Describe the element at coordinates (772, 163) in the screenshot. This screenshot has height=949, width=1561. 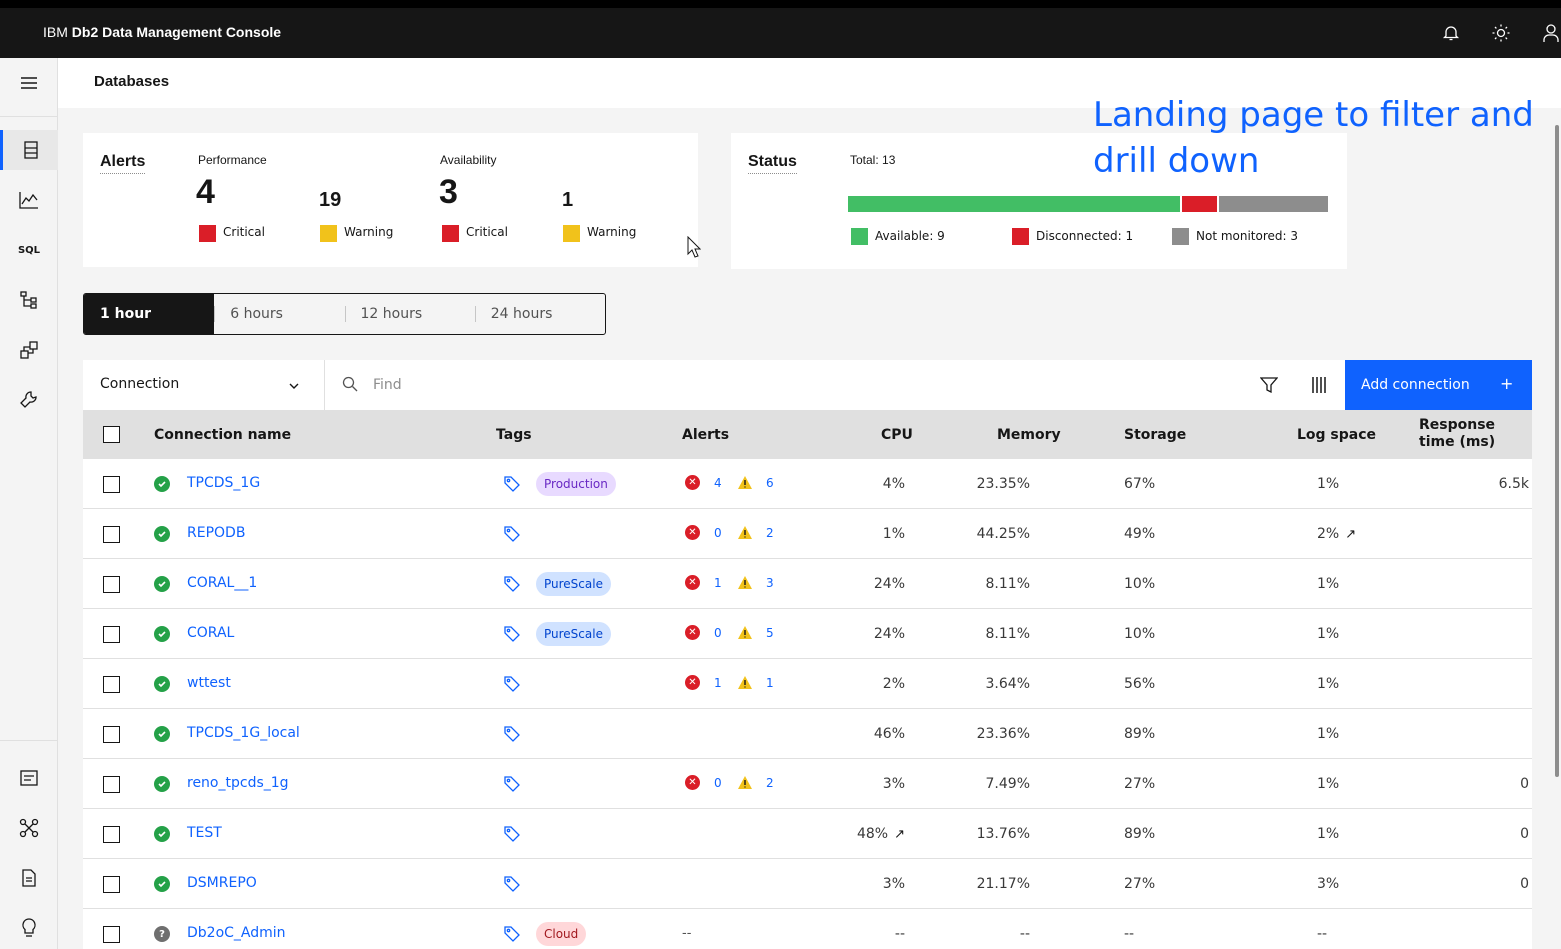
I see `status-title: Status` at that location.